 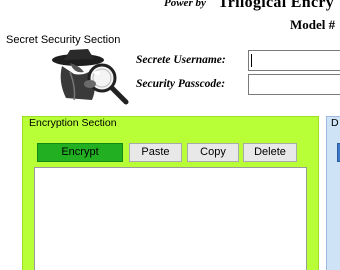 I want to click on text-caret, so click(x=251, y=60).